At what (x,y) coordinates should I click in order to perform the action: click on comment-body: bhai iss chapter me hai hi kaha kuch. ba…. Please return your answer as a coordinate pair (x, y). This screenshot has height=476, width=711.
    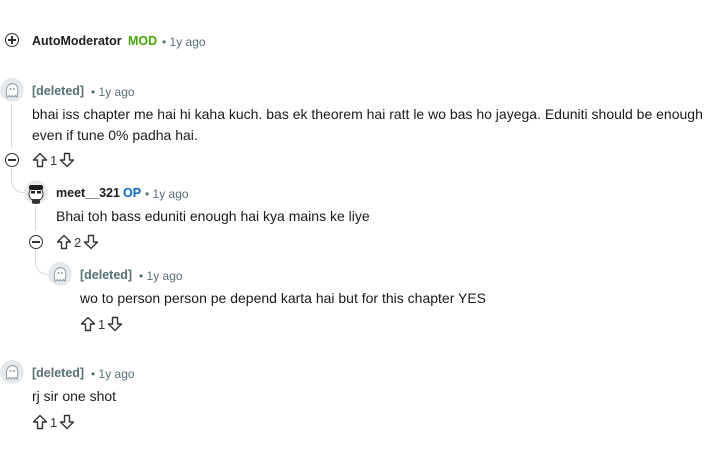
    Looking at the image, I should click on (367, 124).